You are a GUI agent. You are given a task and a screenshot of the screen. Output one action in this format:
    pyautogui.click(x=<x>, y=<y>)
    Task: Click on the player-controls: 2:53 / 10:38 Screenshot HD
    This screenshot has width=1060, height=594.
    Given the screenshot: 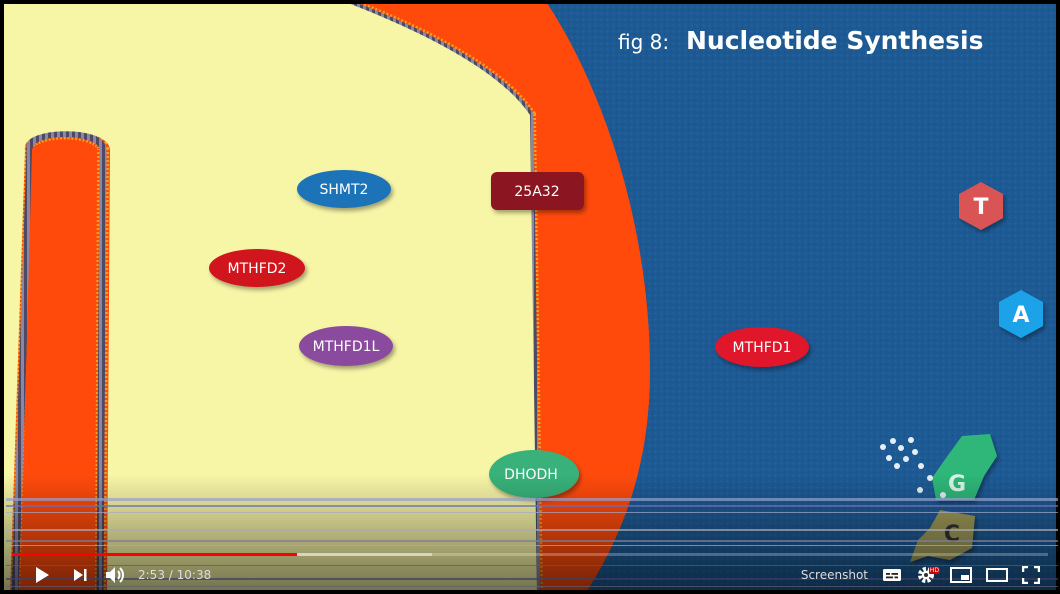 What is the action you would take?
    pyautogui.click(x=530, y=575)
    